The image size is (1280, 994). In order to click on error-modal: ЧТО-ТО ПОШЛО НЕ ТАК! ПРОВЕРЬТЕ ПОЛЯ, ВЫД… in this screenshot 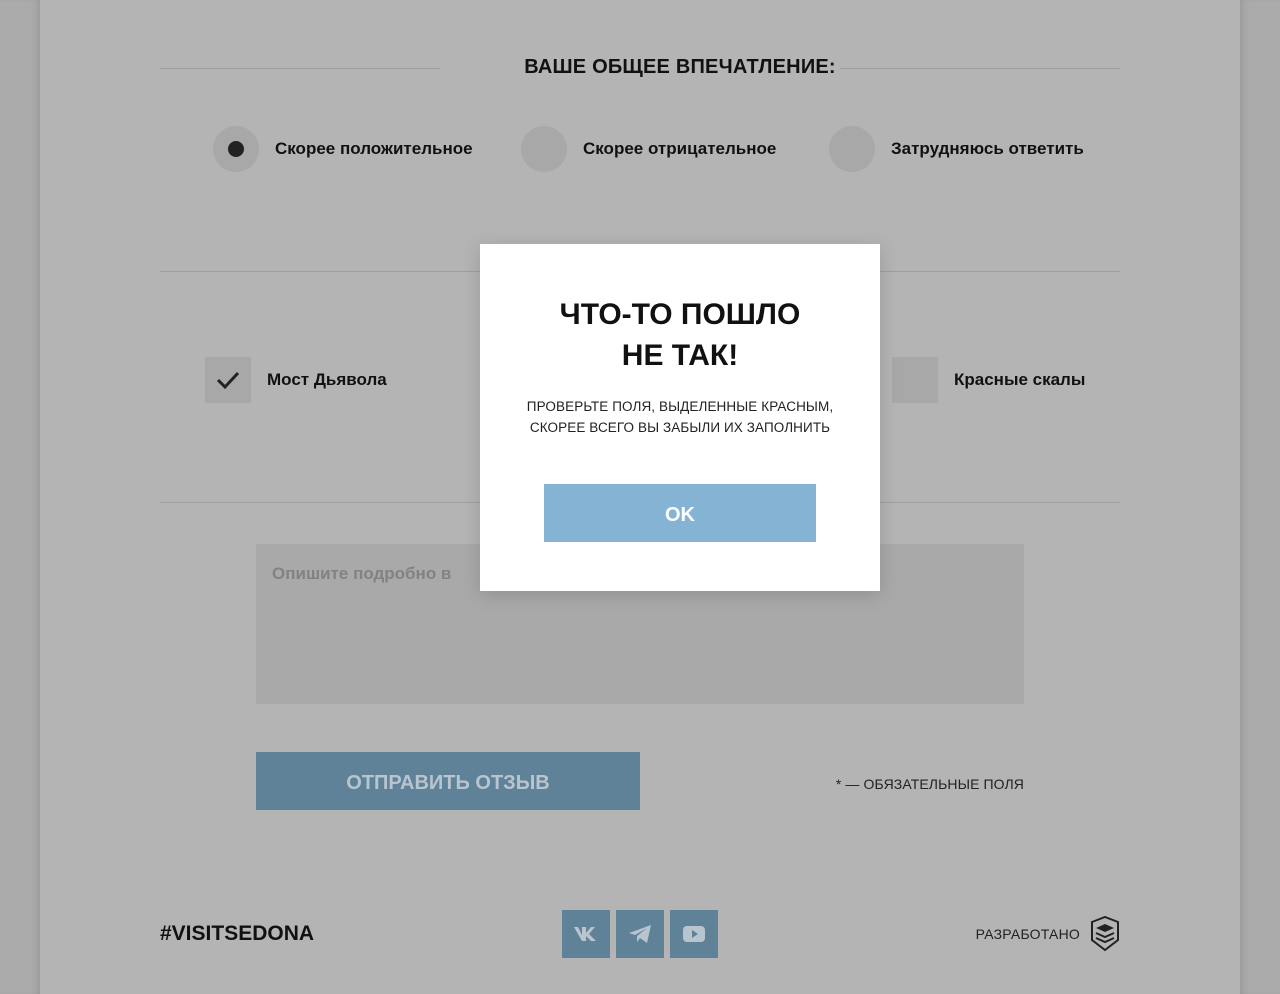, I will do `click(680, 417)`.